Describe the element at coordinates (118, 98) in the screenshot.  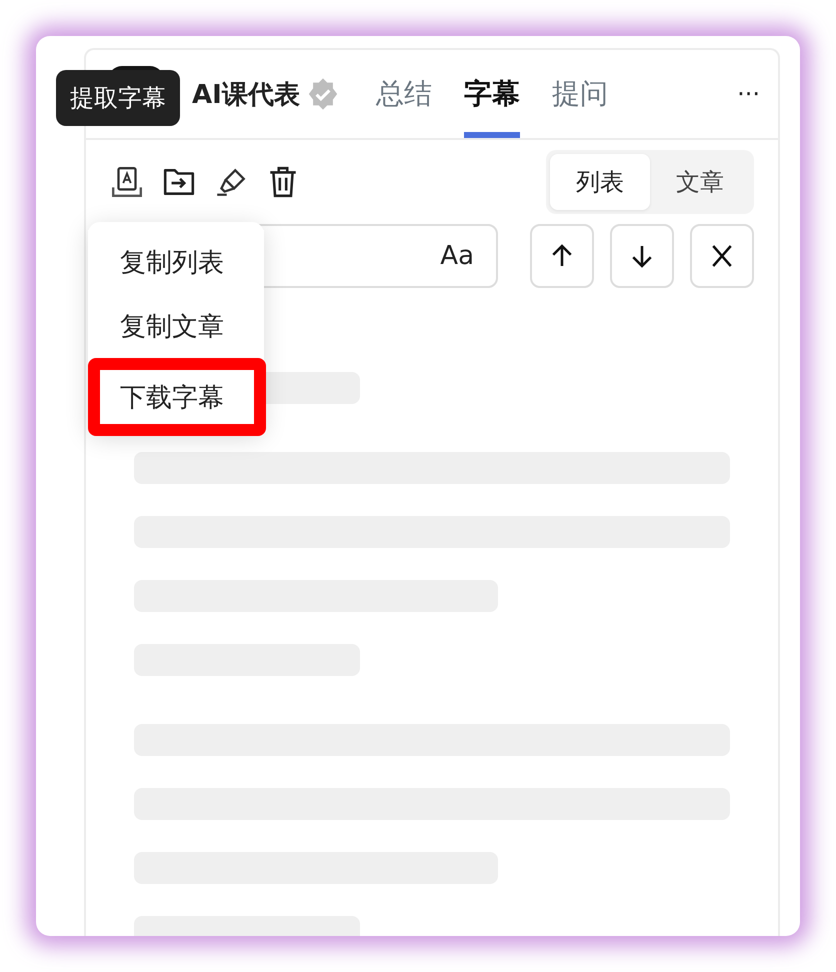
I see `tooltip: 提取字幕` at that location.